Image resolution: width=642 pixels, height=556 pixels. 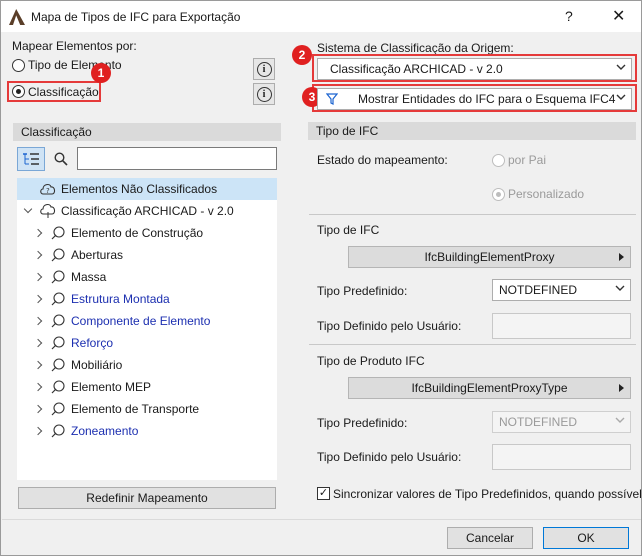 What do you see at coordinates (137, 233) in the screenshot?
I see `tree-item-label: Elemento de Construção` at bounding box center [137, 233].